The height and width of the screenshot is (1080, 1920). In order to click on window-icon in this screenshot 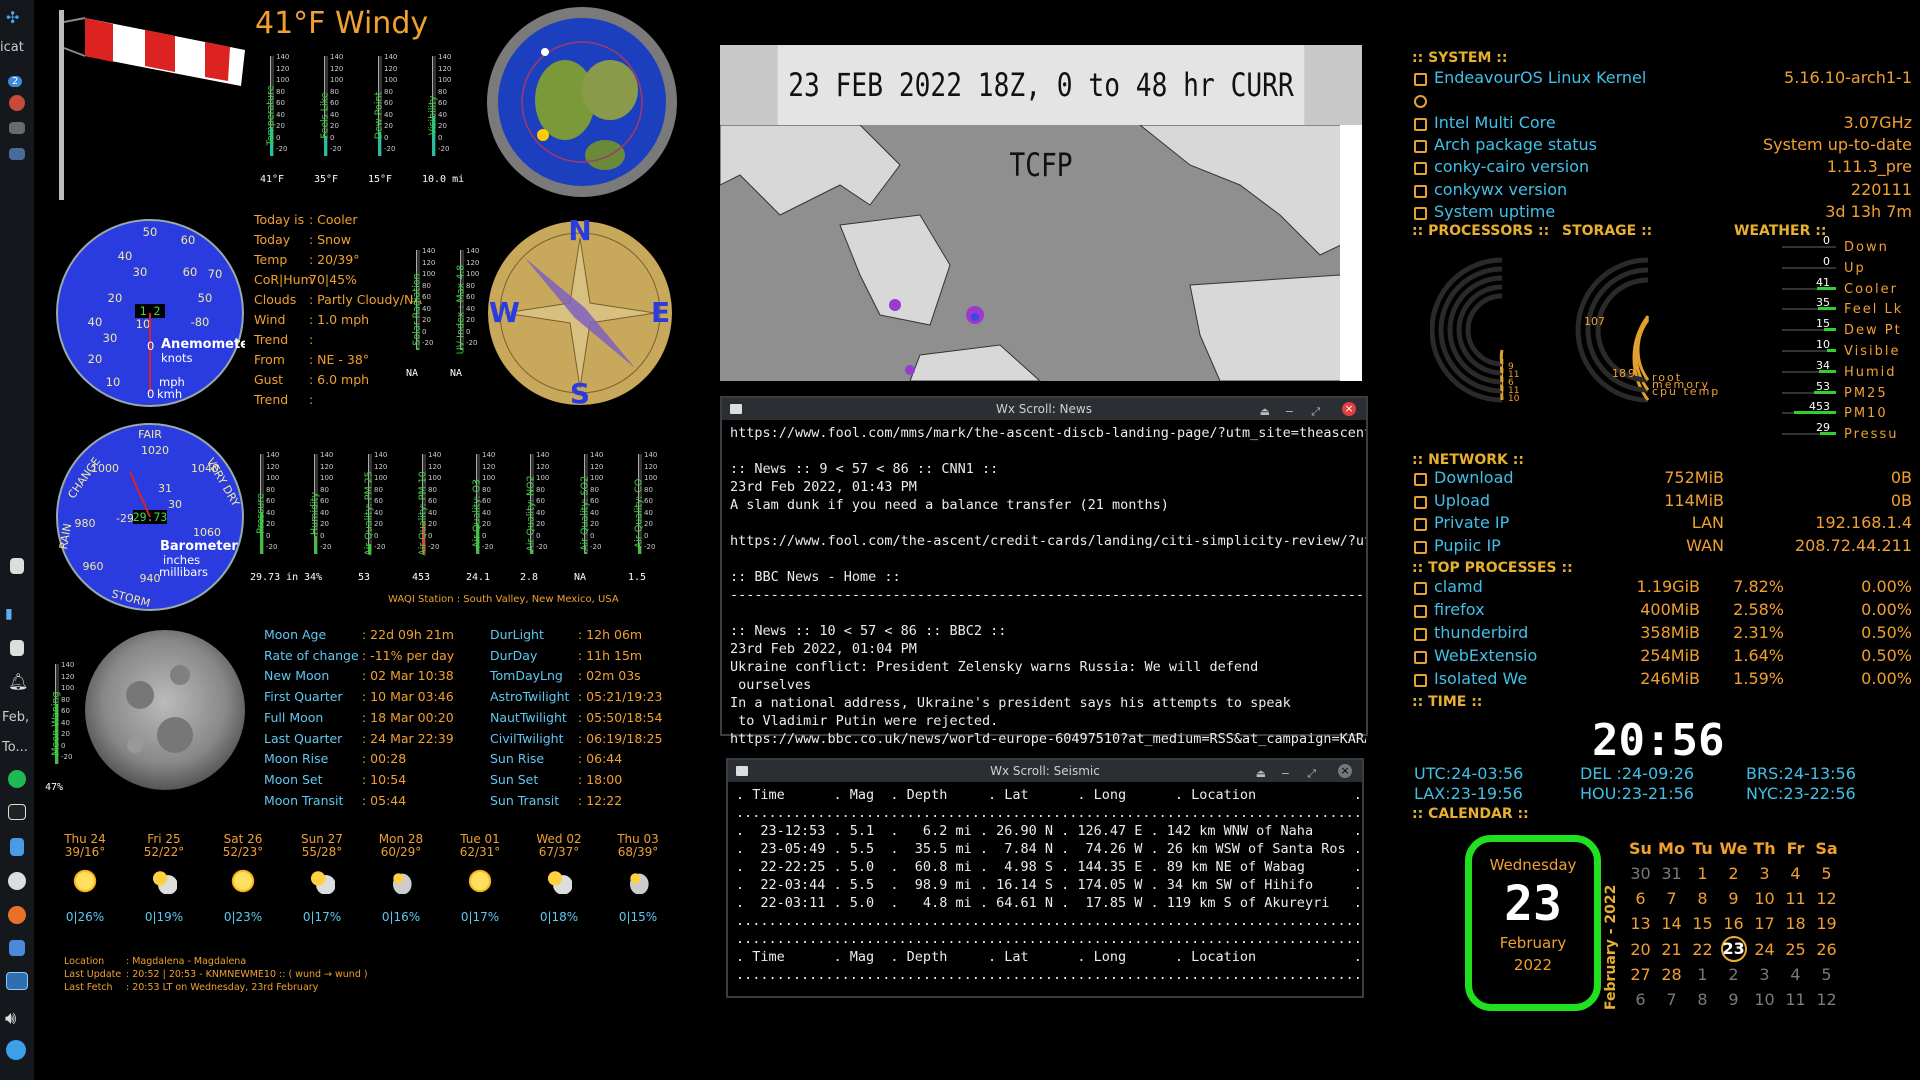, I will do `click(17, 154)`.